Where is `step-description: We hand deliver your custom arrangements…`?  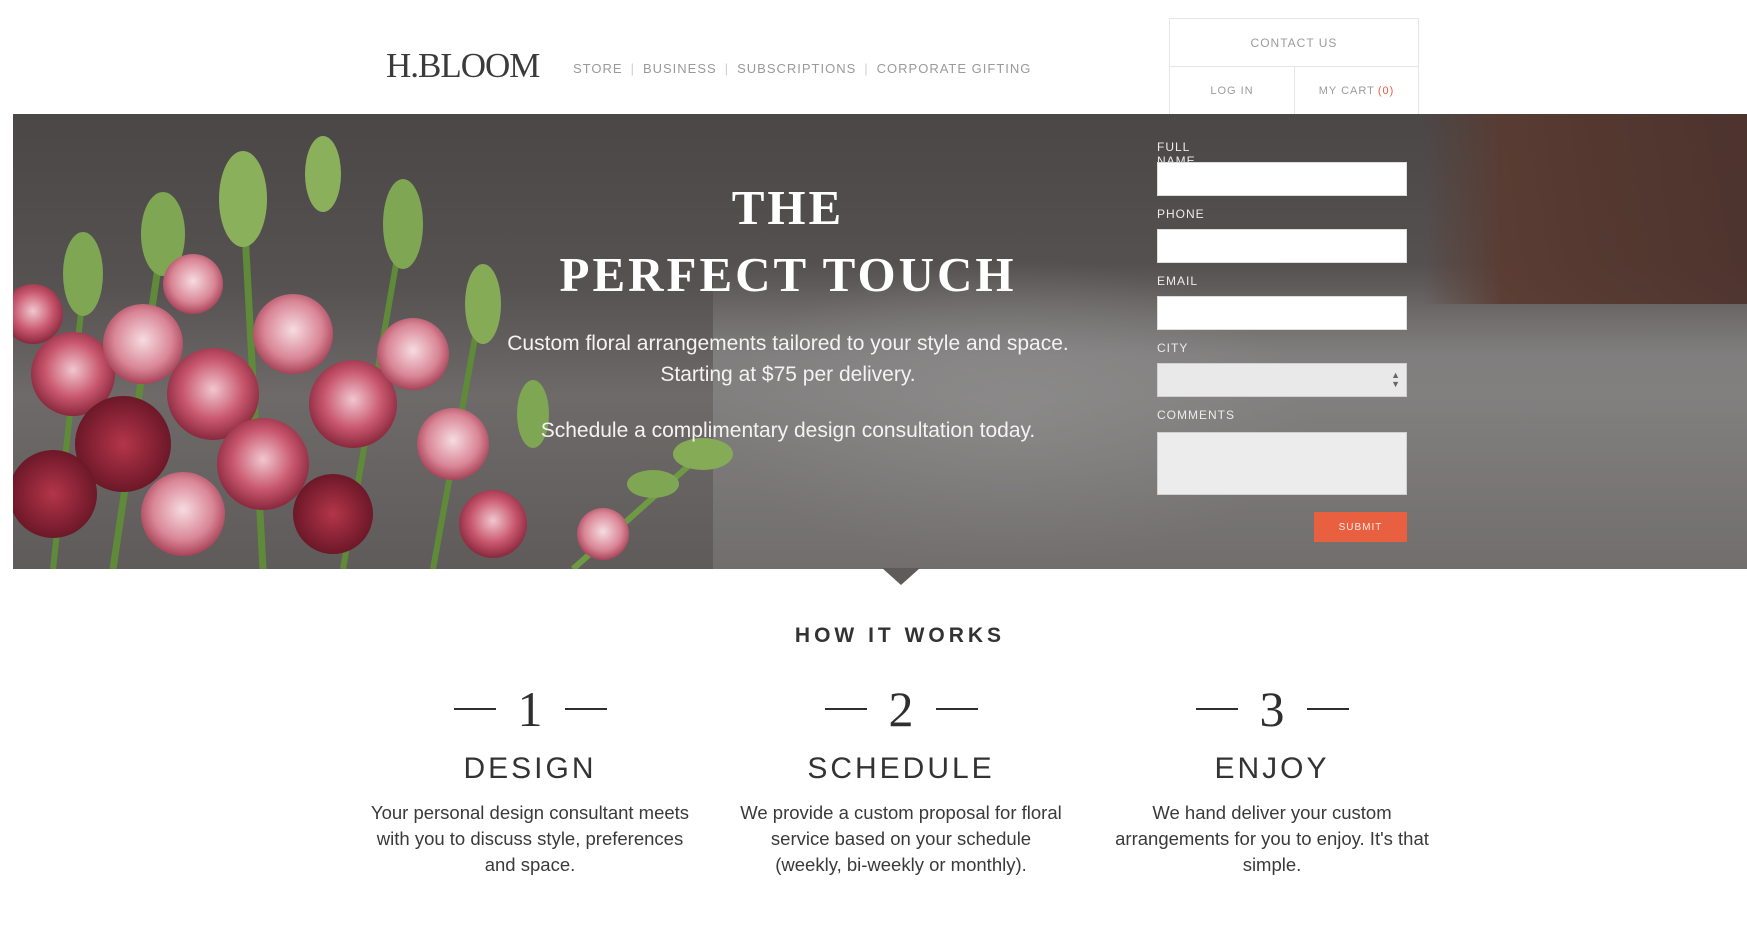 step-description: We hand deliver your custom arrangements… is located at coordinates (1272, 838).